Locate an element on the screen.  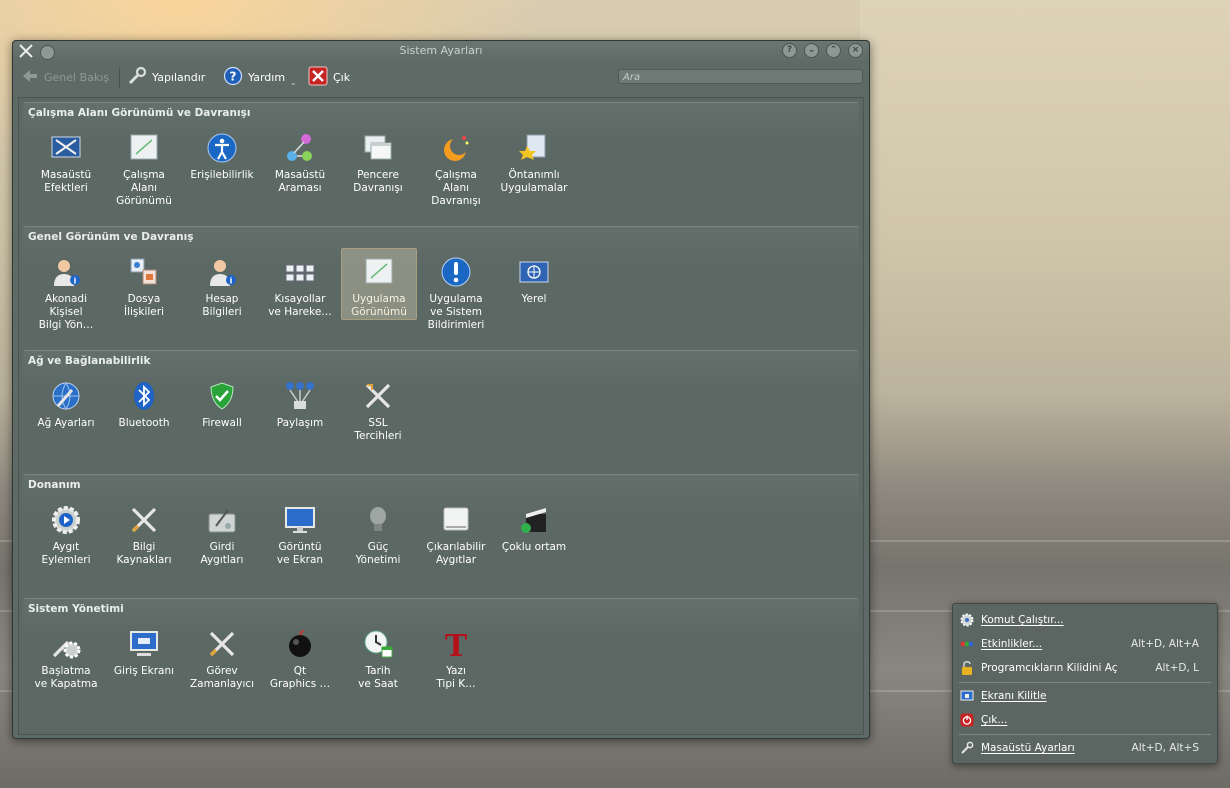
window-title: Sistem Ayarları is located at coordinates (441, 50).